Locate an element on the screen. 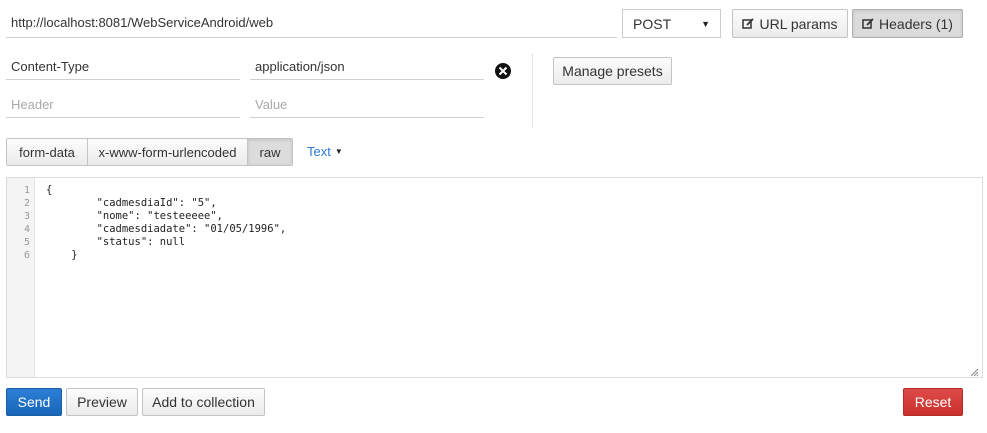 The width and height of the screenshot is (987, 433). url-params-button: URL params is located at coordinates (790, 23).